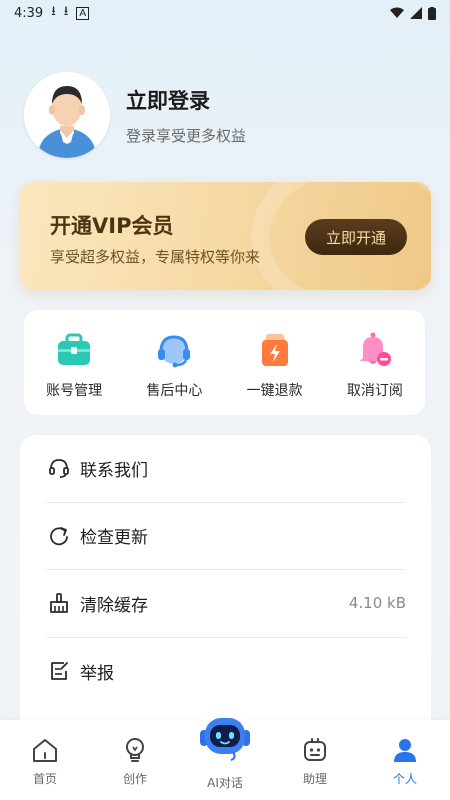  I want to click on quick-action-refund: 一键退款, so click(275, 362).